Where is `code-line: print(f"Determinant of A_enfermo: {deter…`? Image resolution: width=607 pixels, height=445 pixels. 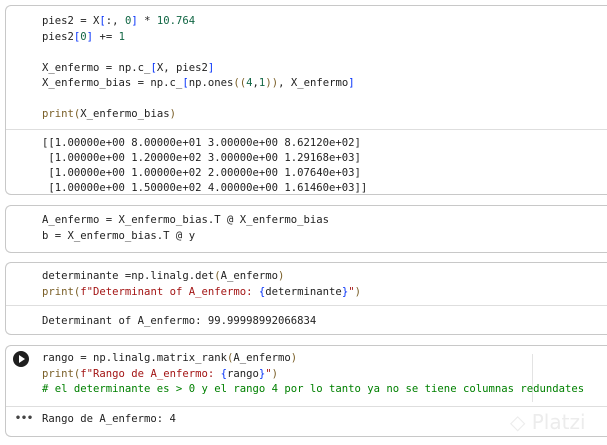 code-line: print(f"Determinant of A_enfermo: {deter… is located at coordinates (201, 292).